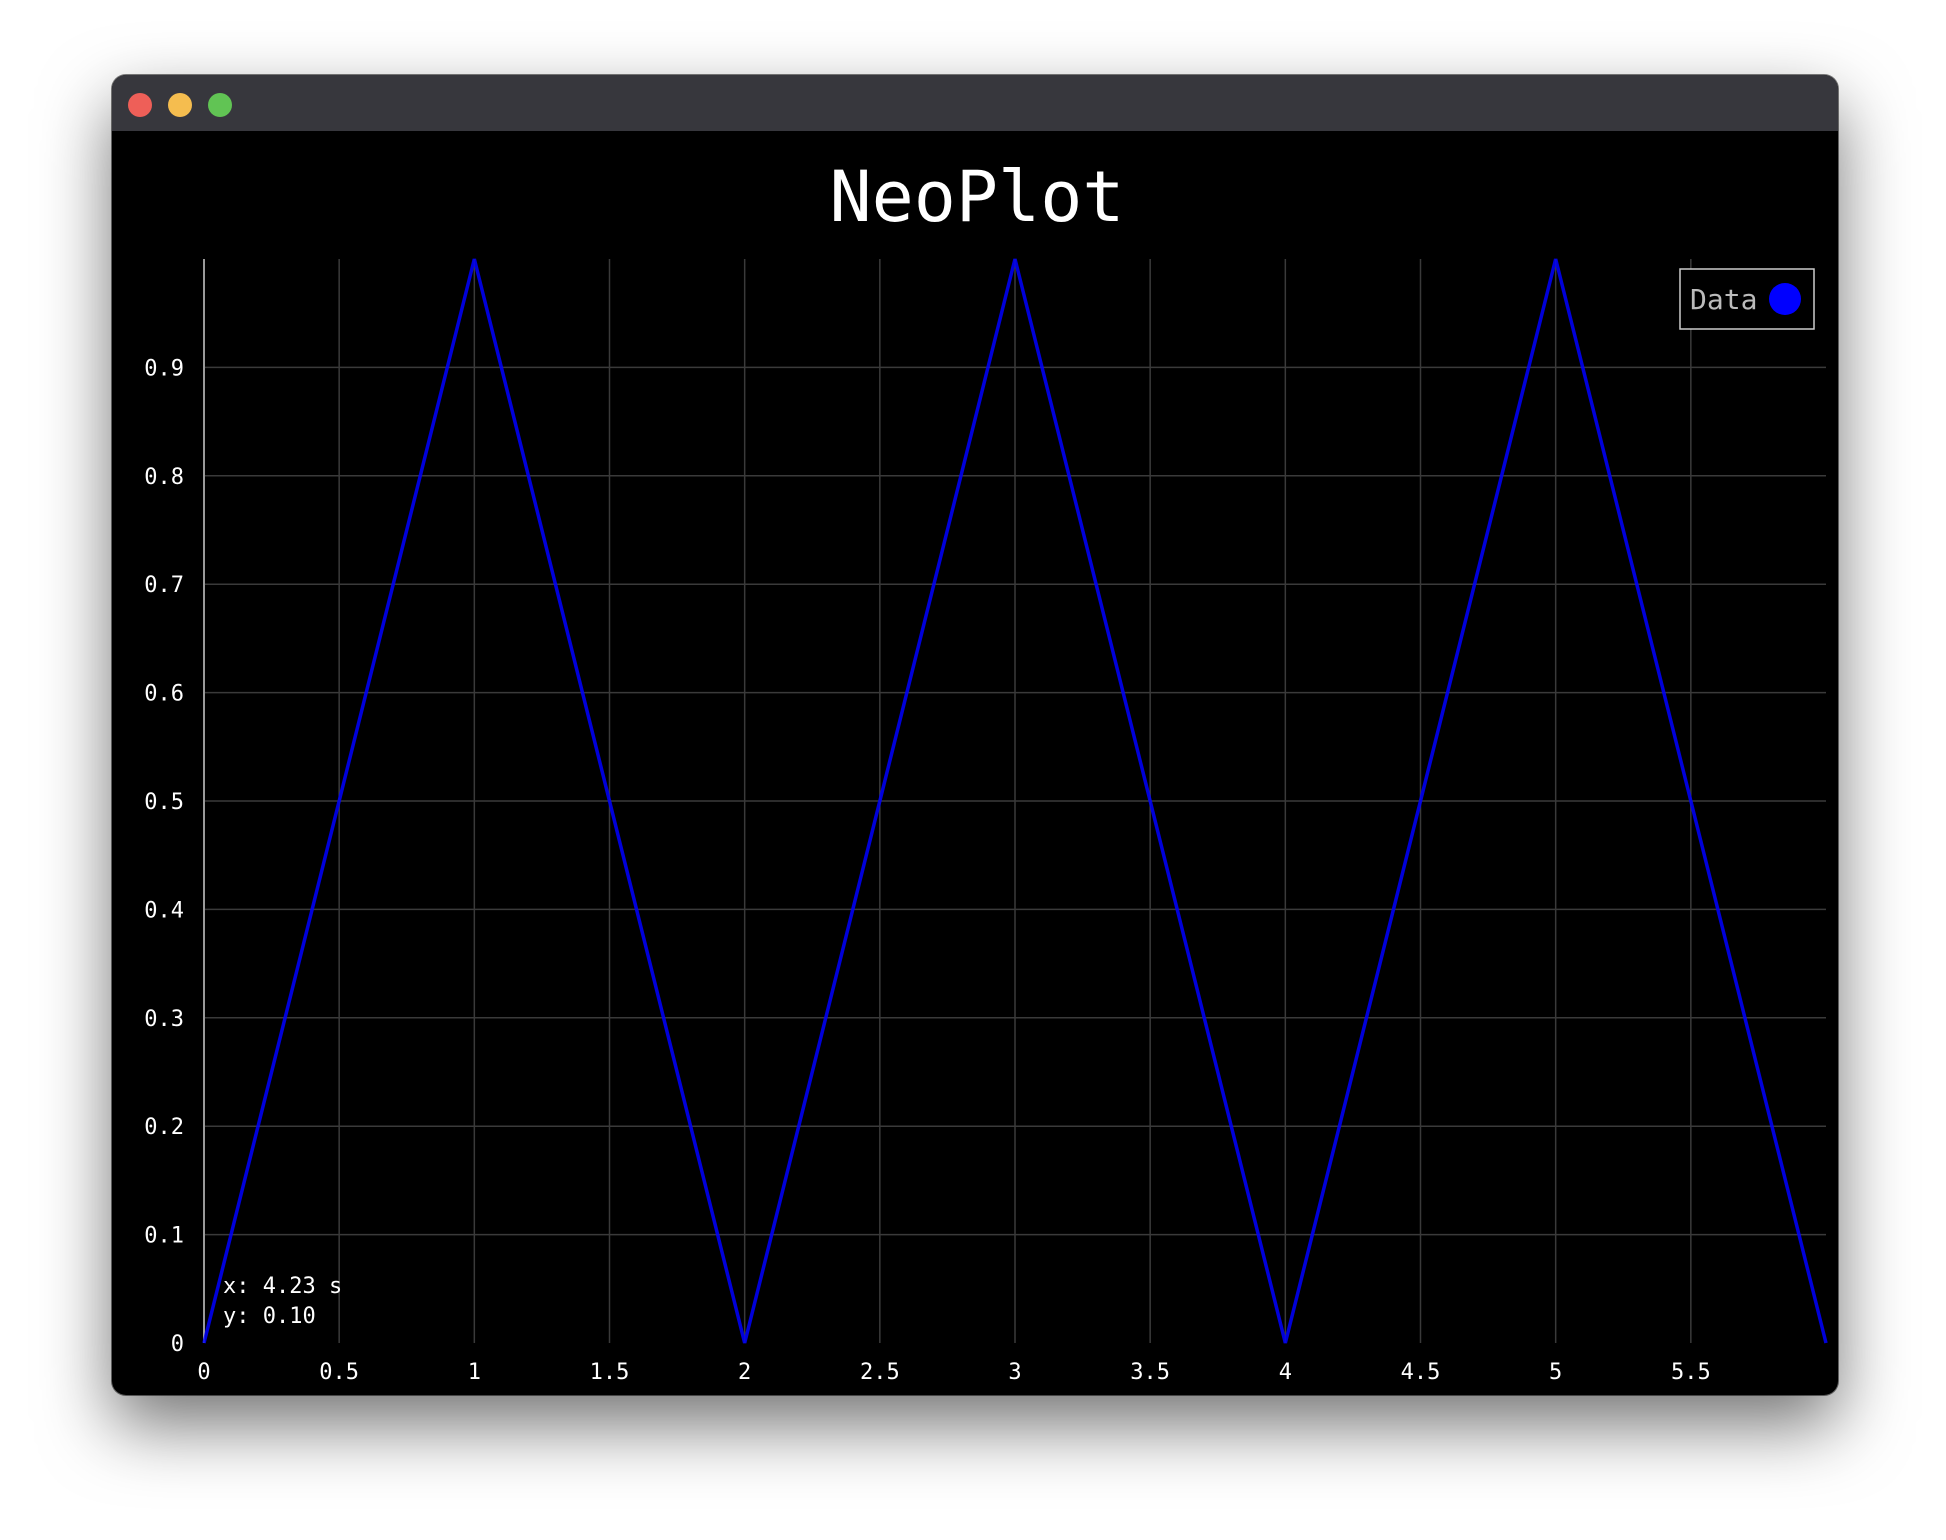  I want to click on maximize-window-button, so click(220, 105).